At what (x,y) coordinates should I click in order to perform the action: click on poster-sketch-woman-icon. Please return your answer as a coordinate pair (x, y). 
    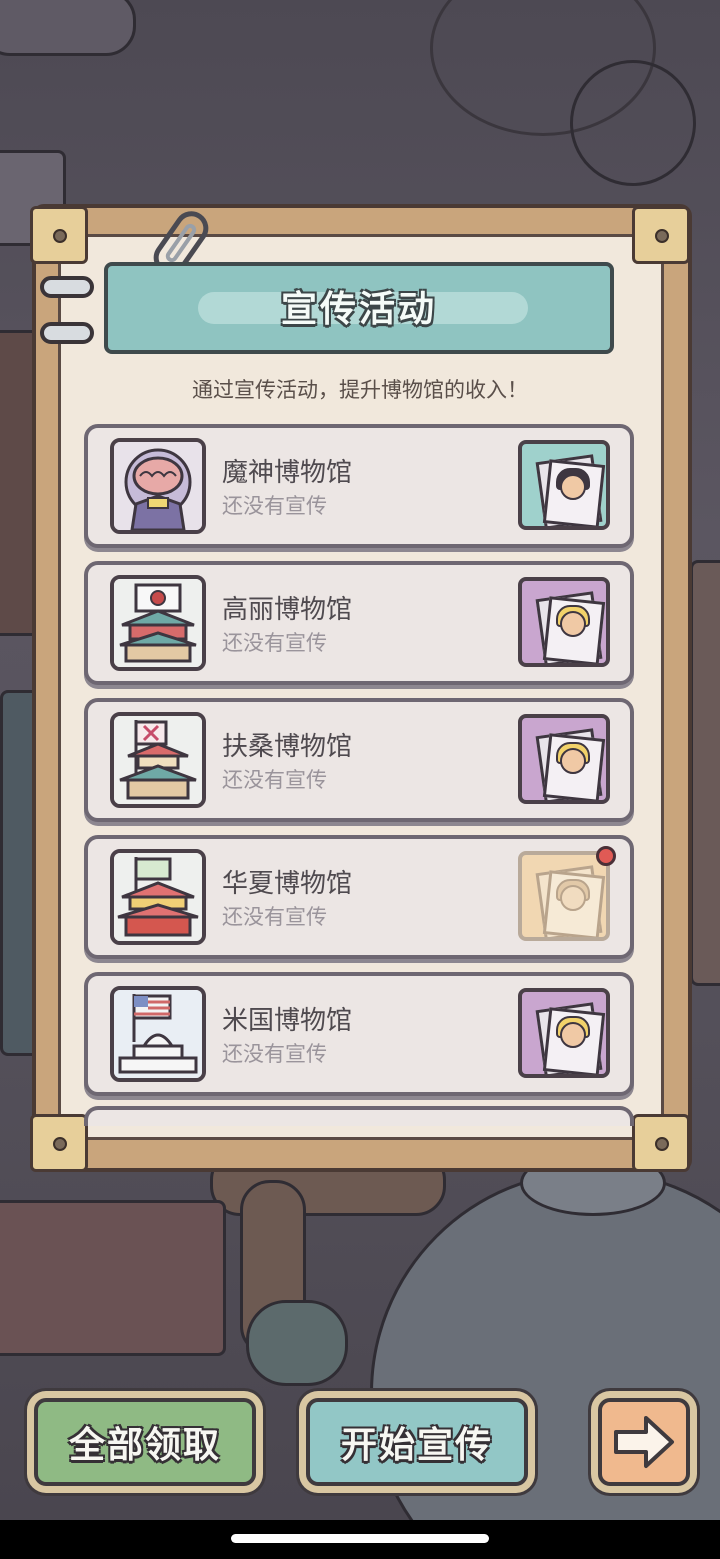
    Looking at the image, I should click on (564, 896).